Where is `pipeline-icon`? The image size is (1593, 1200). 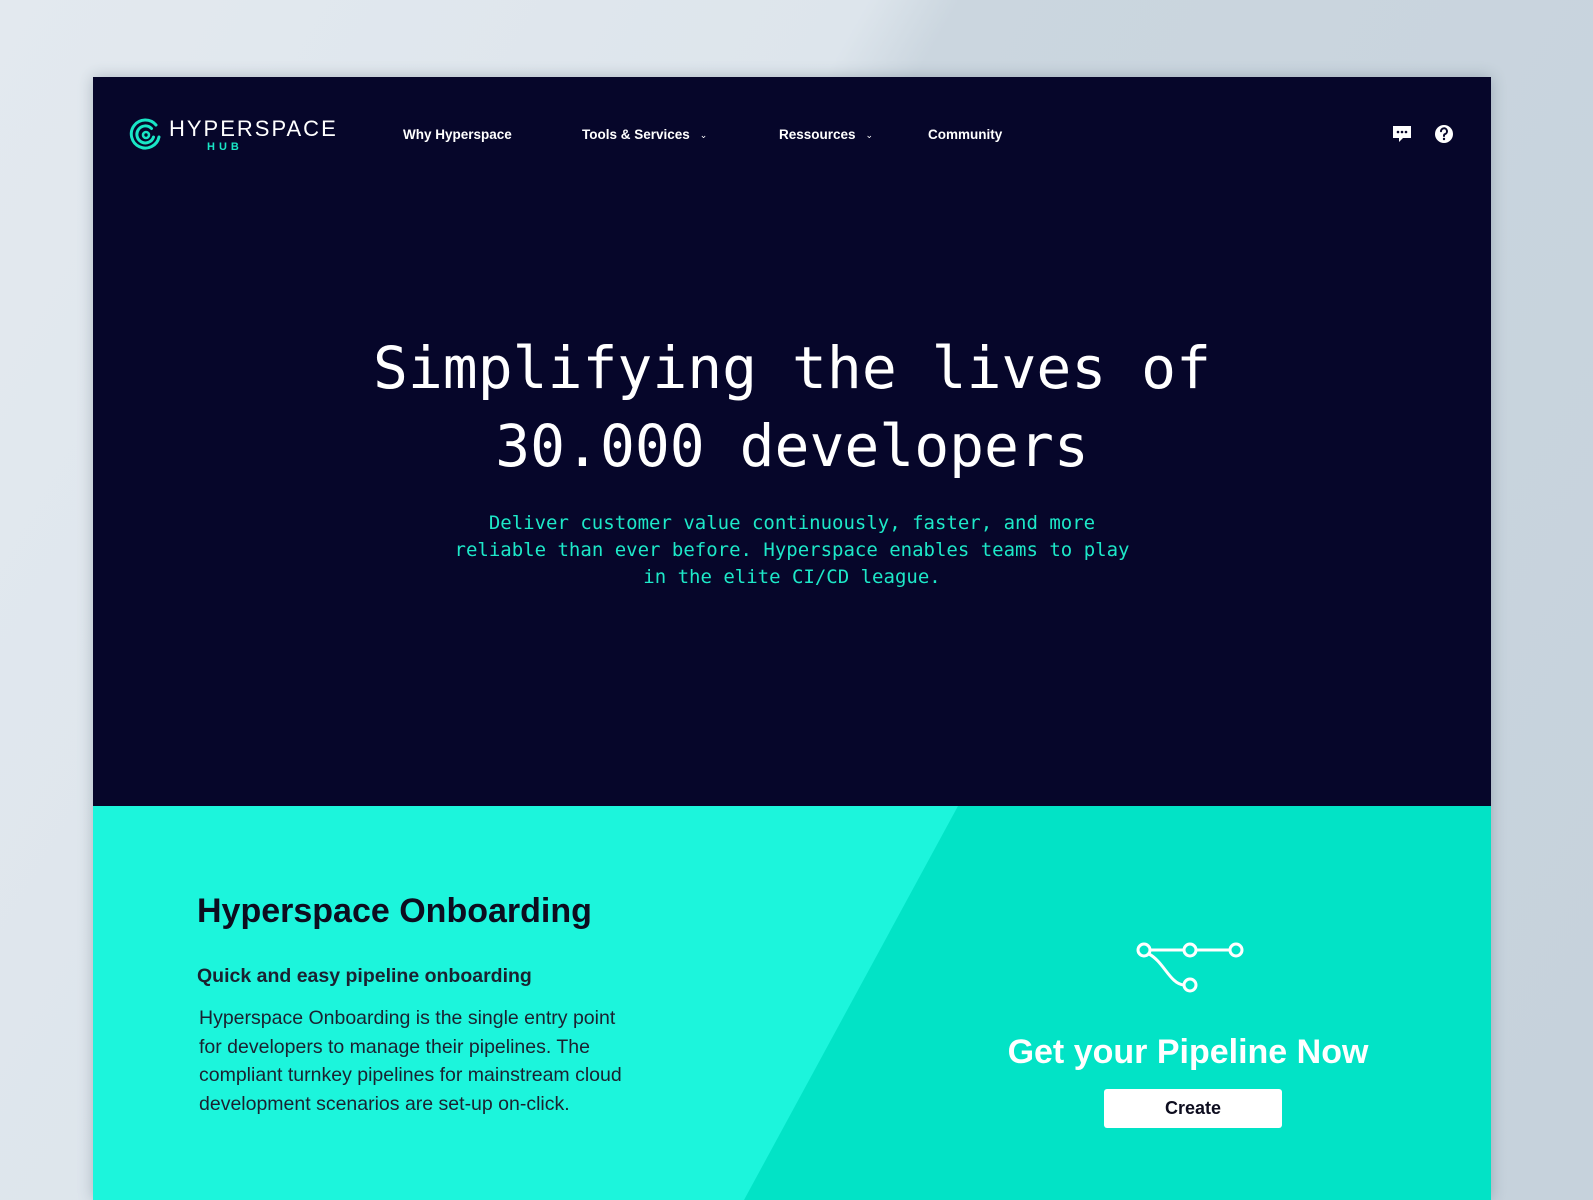 pipeline-icon is located at coordinates (1190, 967).